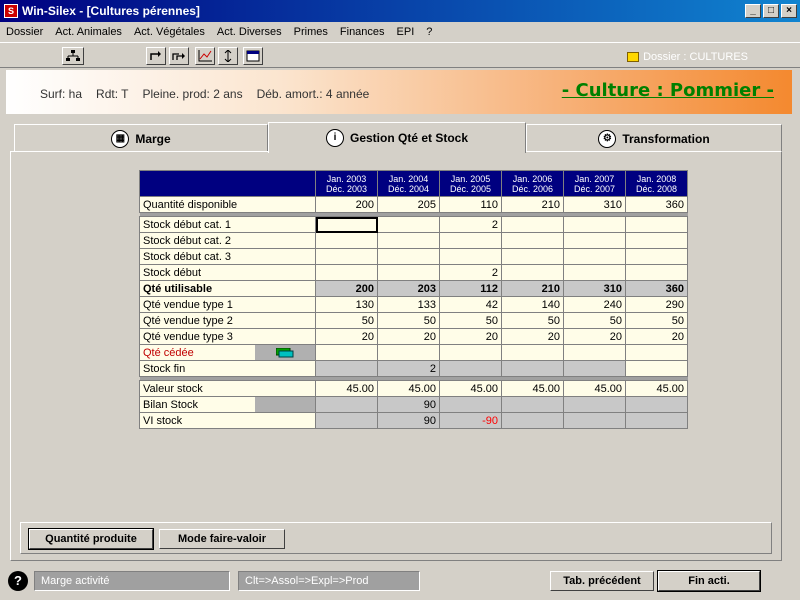 Image resolution: width=800 pixels, height=600 pixels. I want to click on table-row: Stock début cat. 1 2, so click(413, 224).